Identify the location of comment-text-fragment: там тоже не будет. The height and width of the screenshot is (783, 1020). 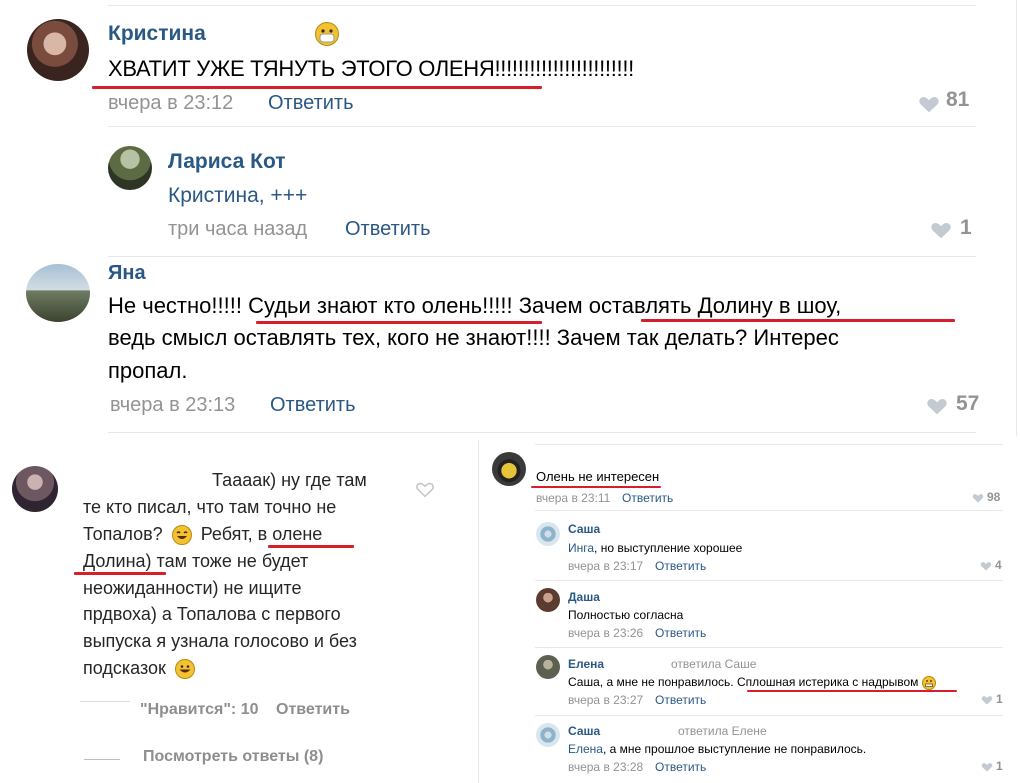
(232, 561).